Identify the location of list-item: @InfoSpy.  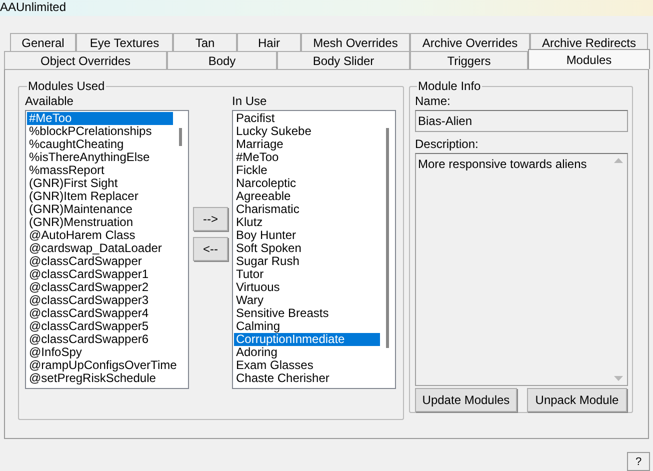
(100, 352).